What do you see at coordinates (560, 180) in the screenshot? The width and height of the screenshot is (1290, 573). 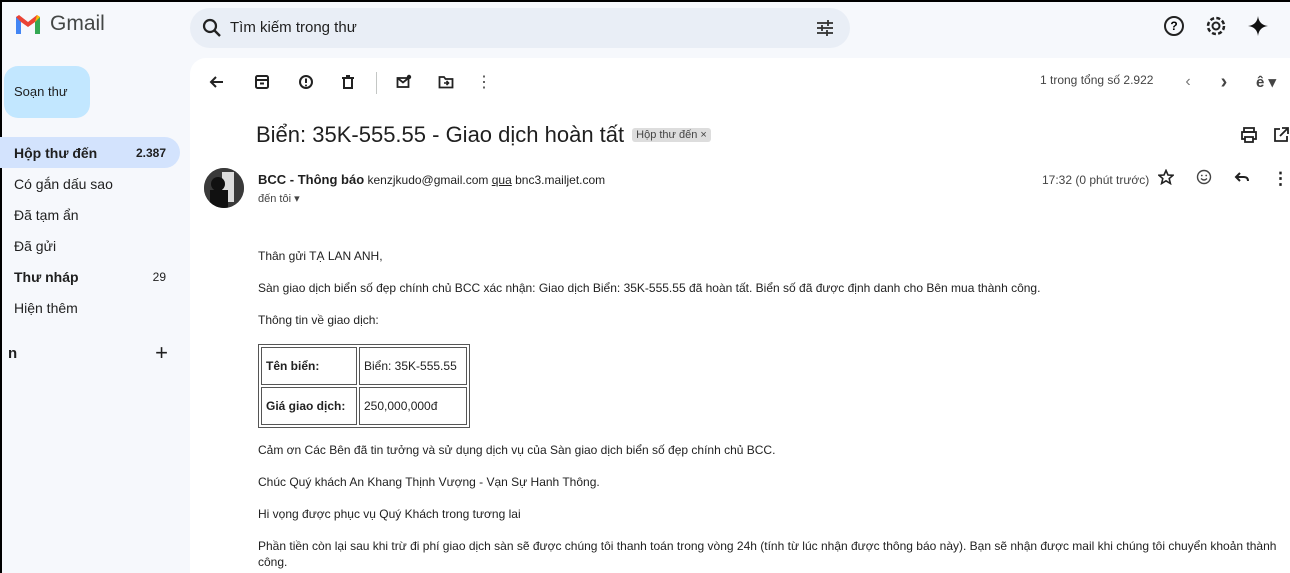 I see `via-domain: bnc3.mailjet.com` at bounding box center [560, 180].